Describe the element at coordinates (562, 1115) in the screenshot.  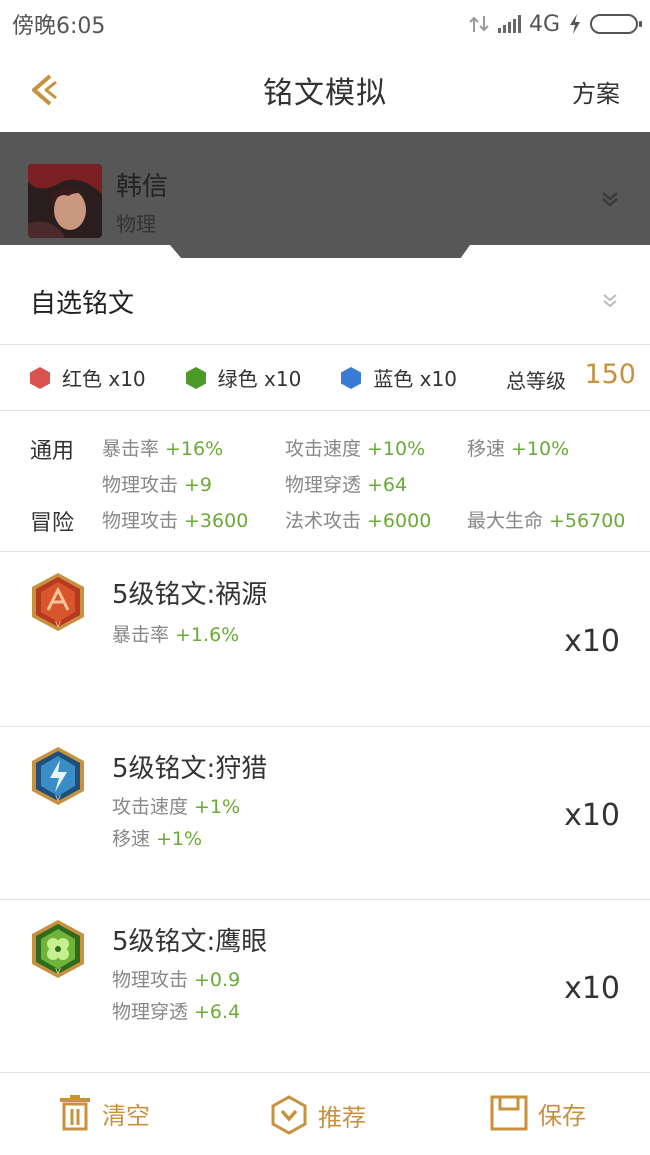
I see `save-label: 保存` at that location.